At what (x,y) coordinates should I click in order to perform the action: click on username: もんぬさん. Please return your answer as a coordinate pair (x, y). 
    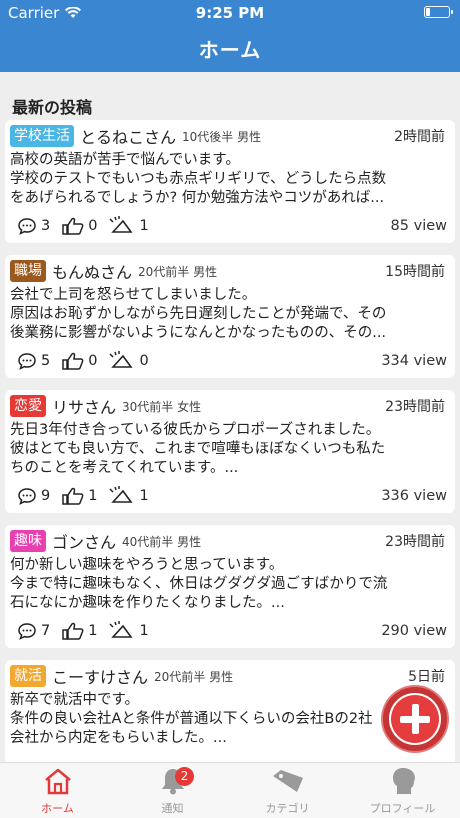
    Looking at the image, I should click on (92, 272).